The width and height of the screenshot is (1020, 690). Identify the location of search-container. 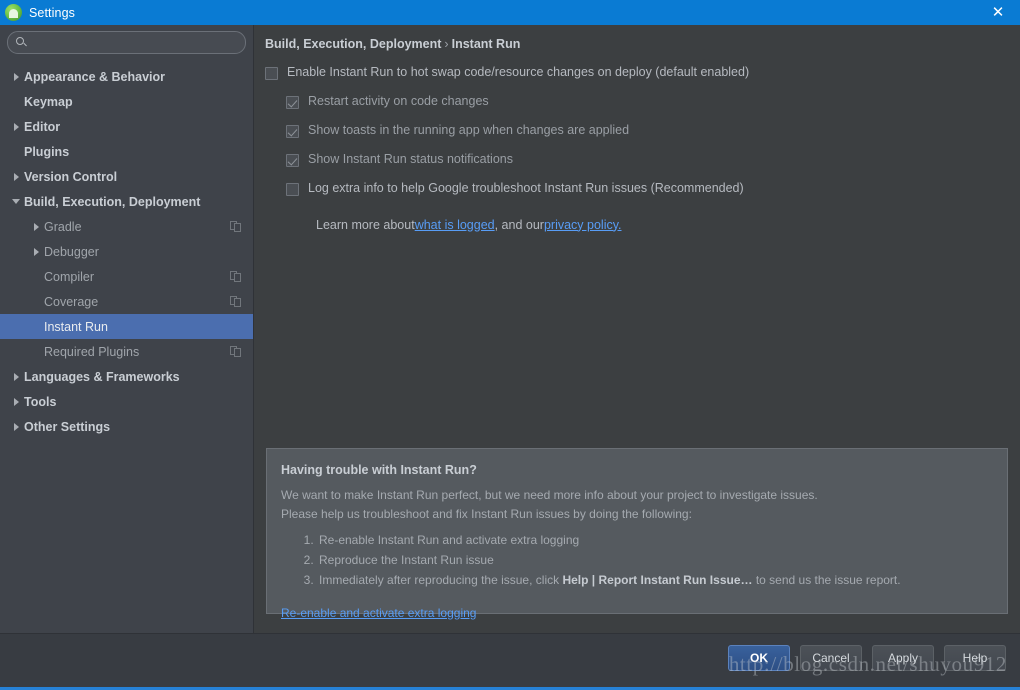
(126, 39).